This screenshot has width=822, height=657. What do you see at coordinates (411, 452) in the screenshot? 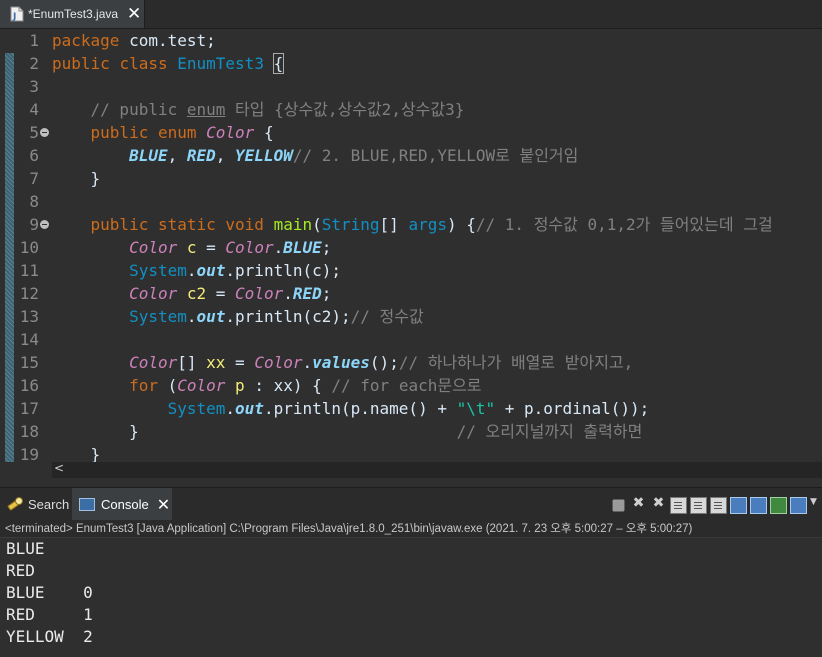
I see `code-line: 19 }` at bounding box center [411, 452].